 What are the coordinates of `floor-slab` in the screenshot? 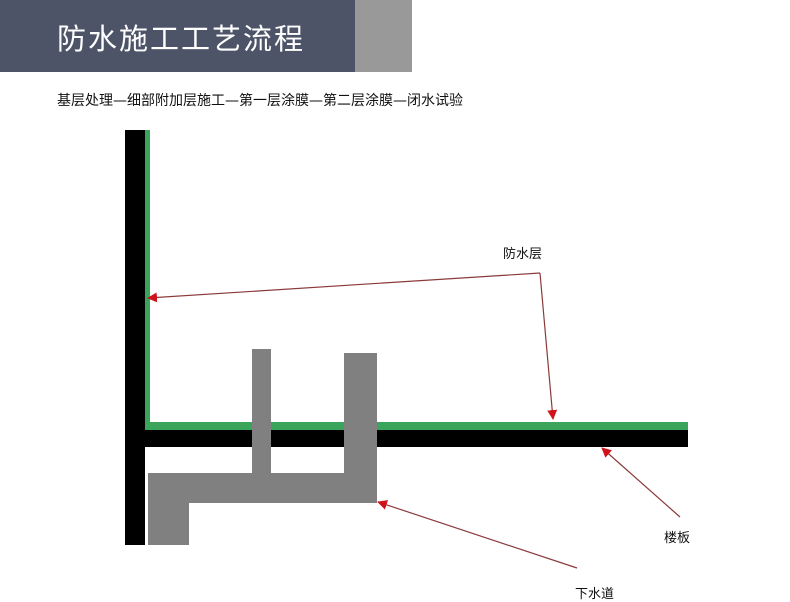 It's located at (406, 438).